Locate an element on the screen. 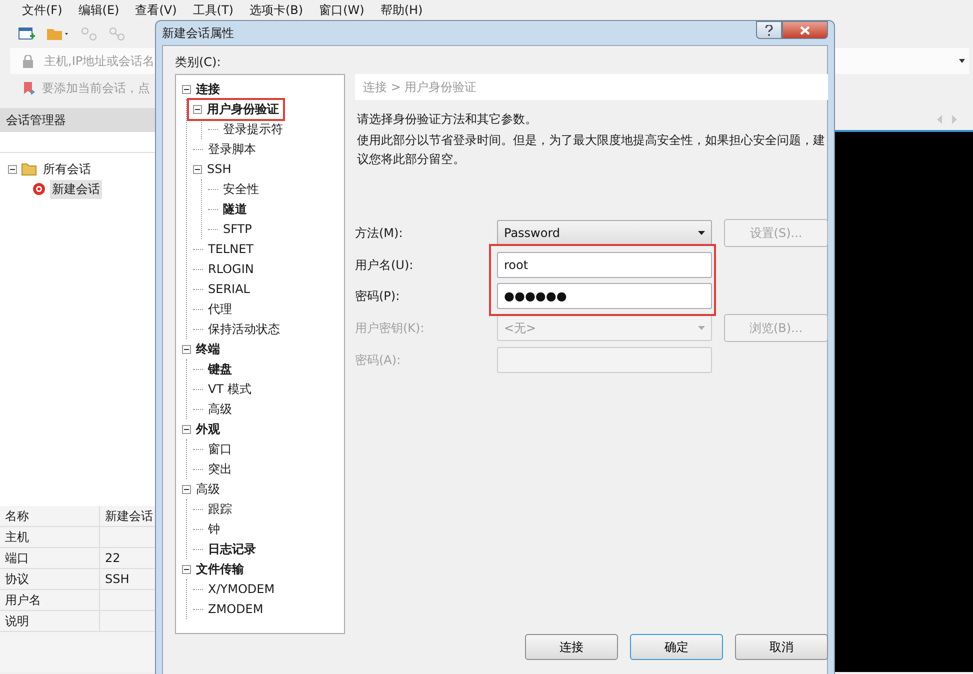 The image size is (973, 674). property-name: 名称 is located at coordinates (50, 516).